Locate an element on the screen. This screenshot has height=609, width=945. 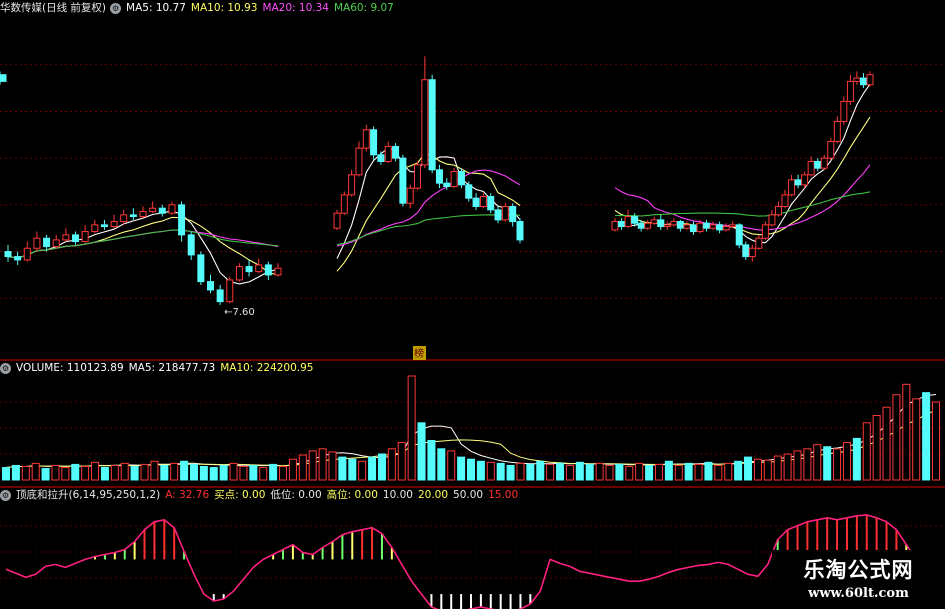
volume-settings-icon: ⚙ is located at coordinates (5, 368).